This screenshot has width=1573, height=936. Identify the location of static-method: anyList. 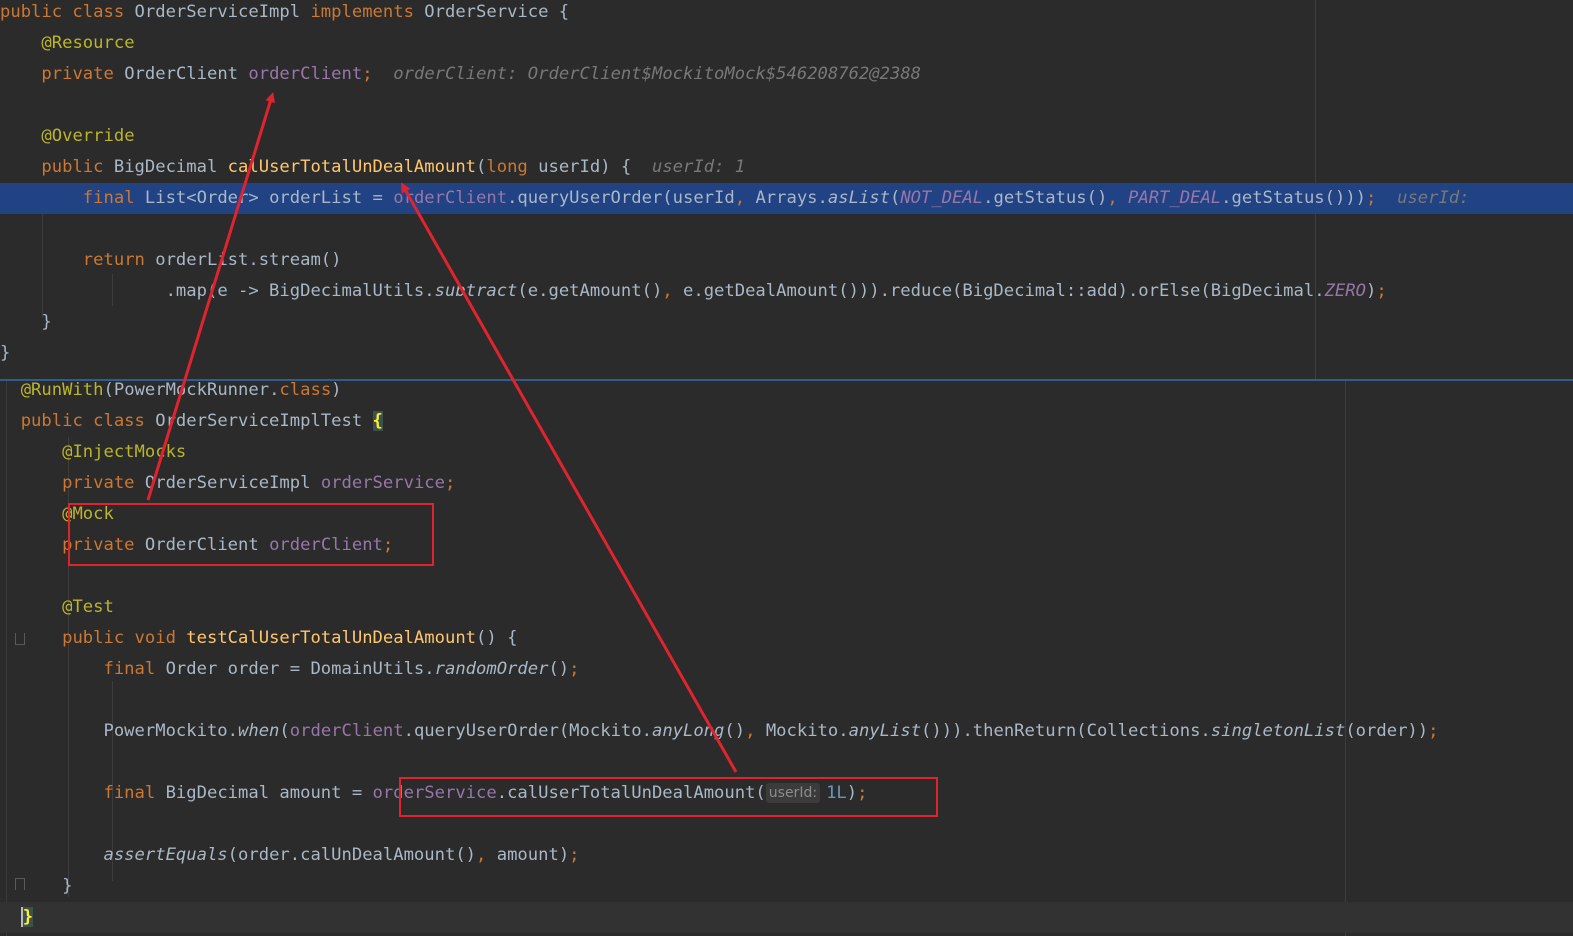
(885, 731).